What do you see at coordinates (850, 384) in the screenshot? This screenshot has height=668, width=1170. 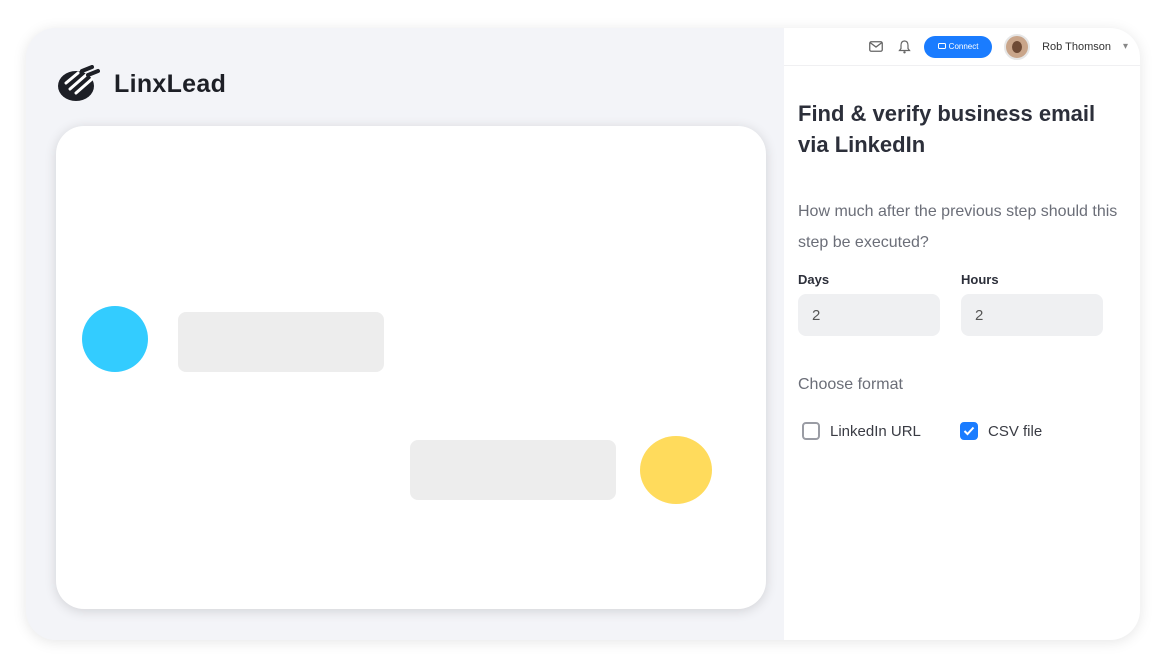 I see `format-label: Choose format` at bounding box center [850, 384].